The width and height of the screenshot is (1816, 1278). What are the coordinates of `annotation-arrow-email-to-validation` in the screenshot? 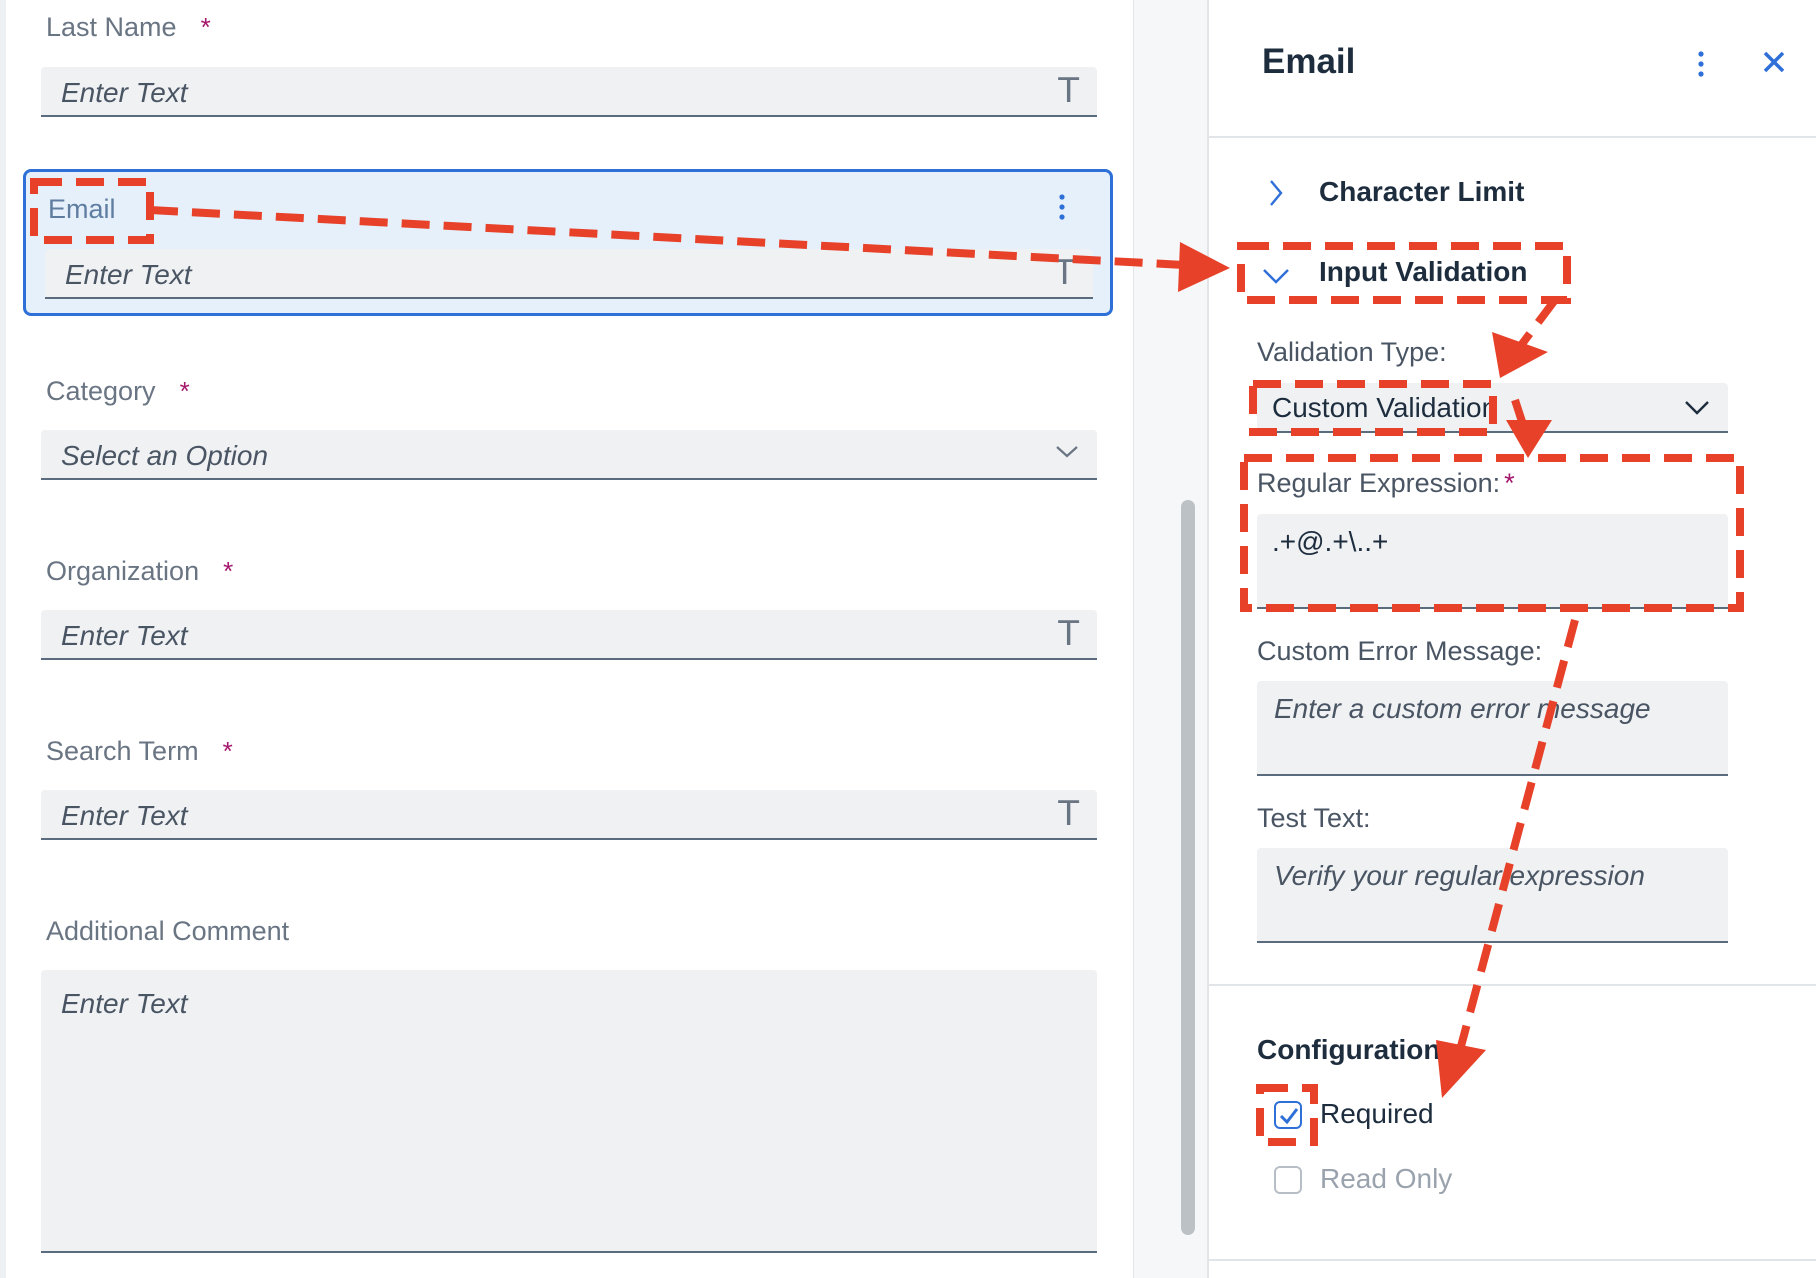 It's located at (667, 237).